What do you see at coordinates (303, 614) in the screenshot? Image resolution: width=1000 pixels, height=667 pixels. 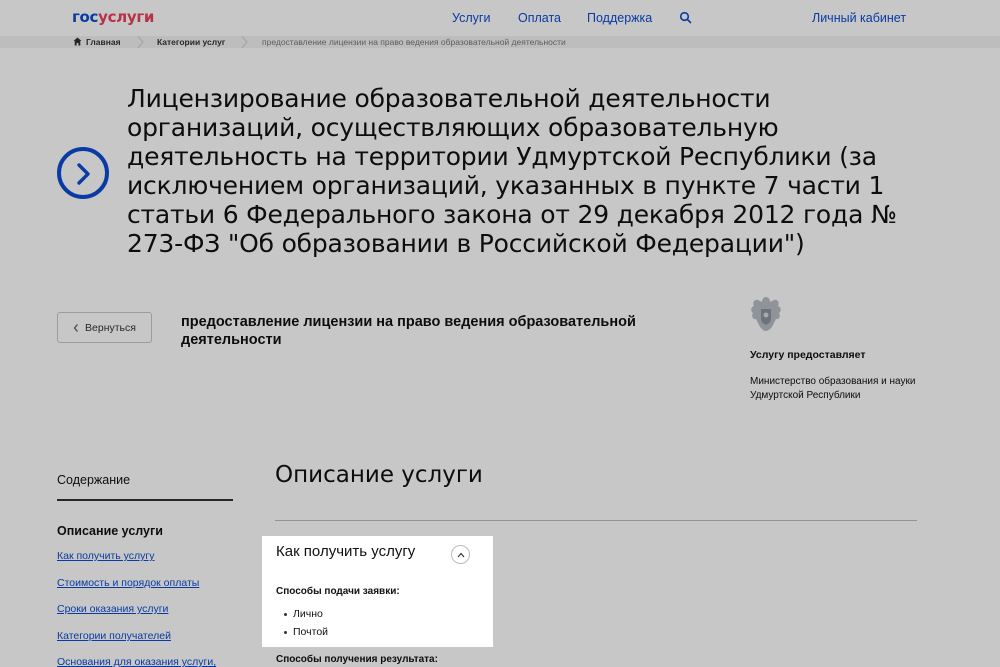 I see `list-item: Лично` at bounding box center [303, 614].